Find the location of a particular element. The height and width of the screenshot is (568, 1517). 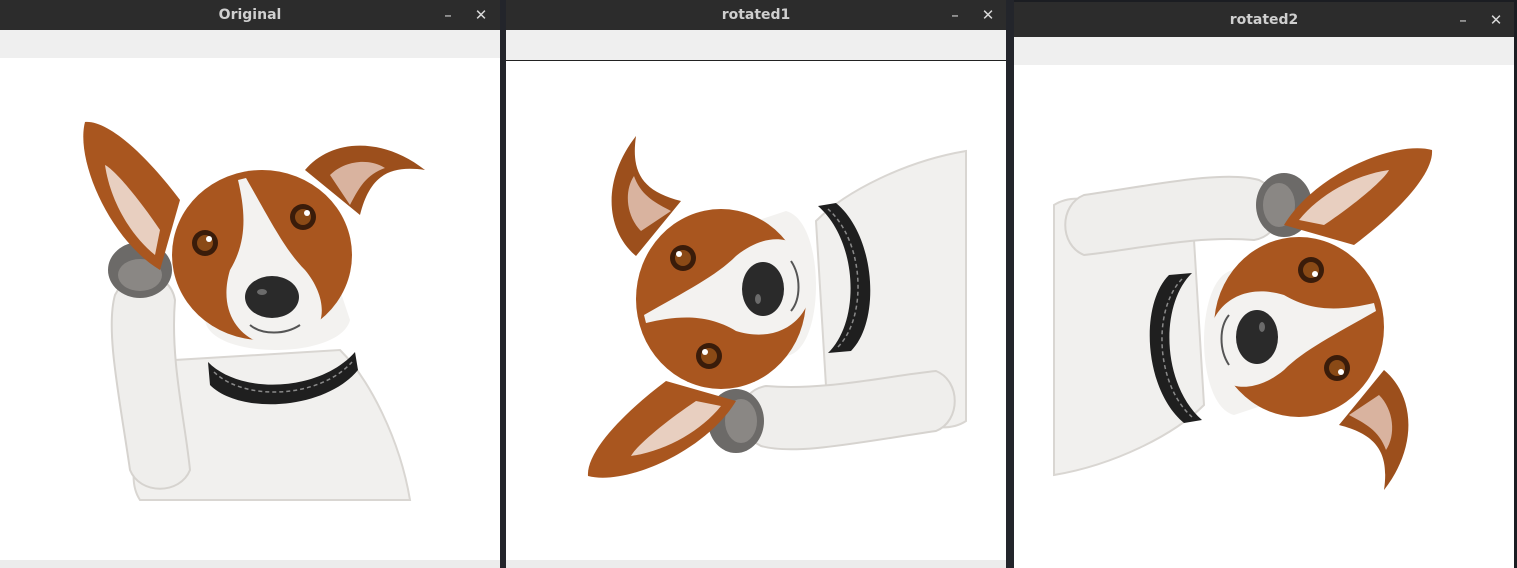

titlebar: Original is located at coordinates (250, 15).